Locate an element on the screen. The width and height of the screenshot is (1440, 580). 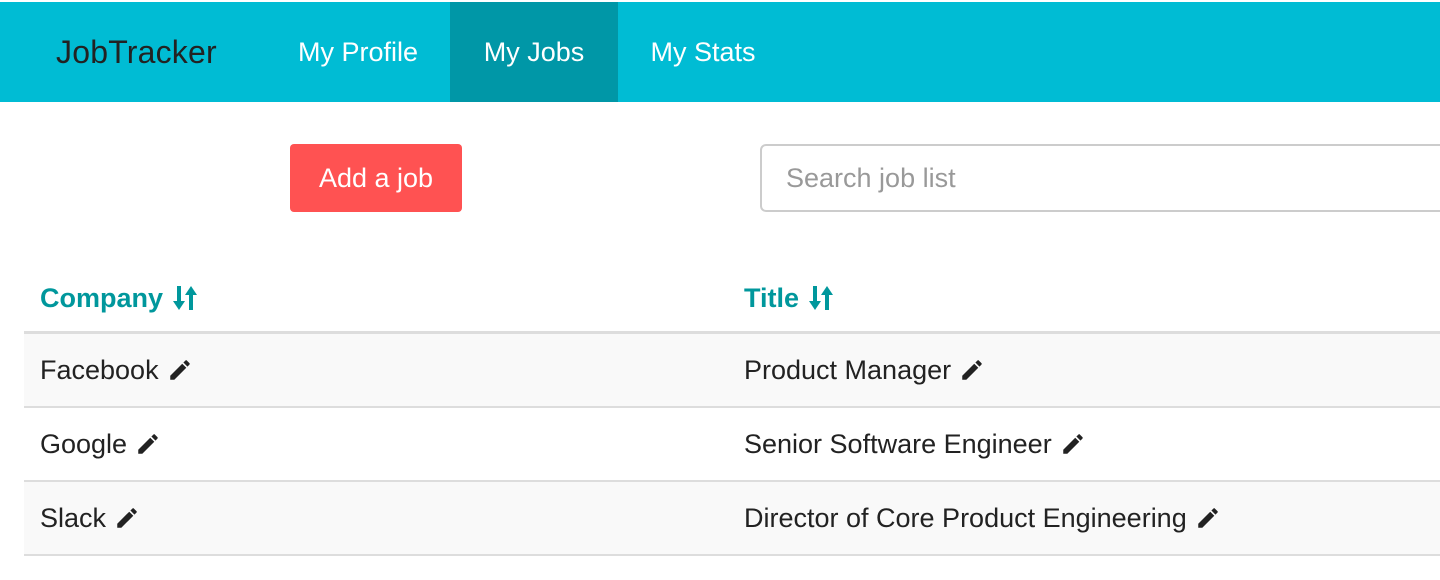
job-title: Product Manager is located at coordinates (848, 369).